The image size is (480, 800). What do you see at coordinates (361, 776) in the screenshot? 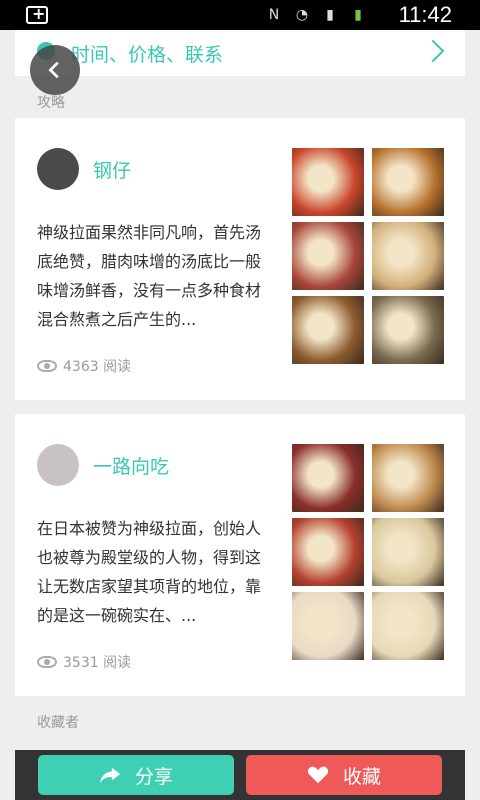
I see `favorite-label: 收藏` at bounding box center [361, 776].